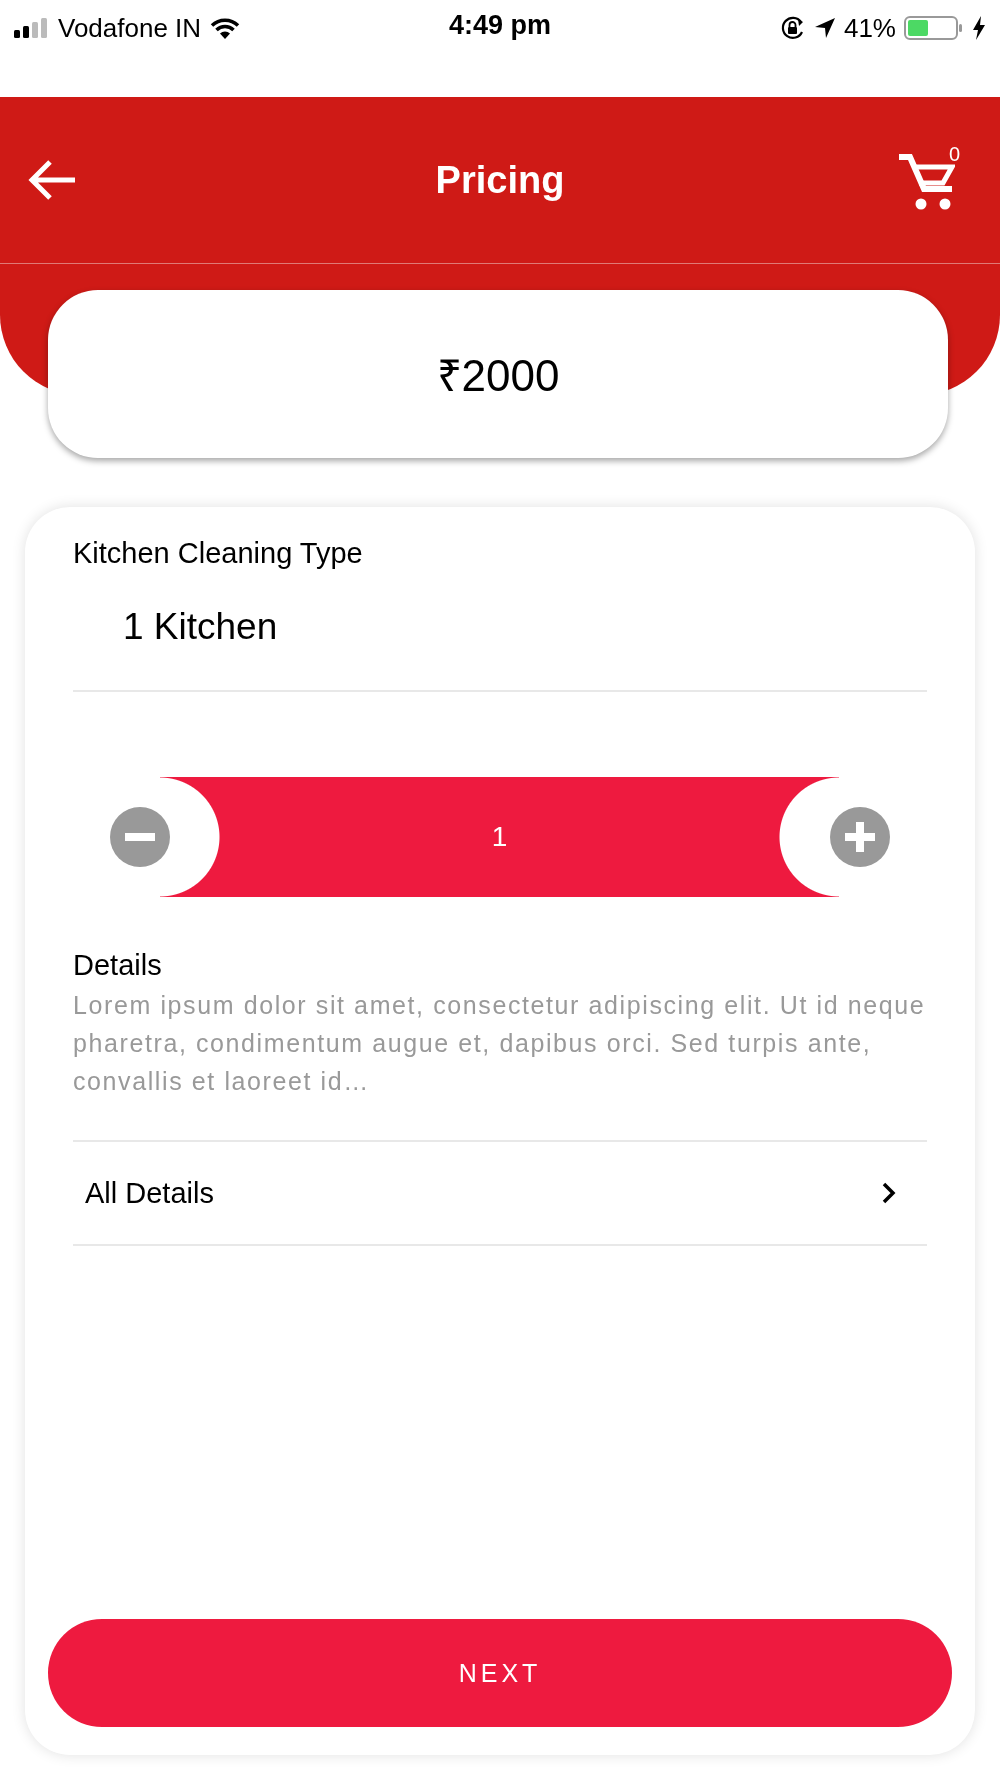 The width and height of the screenshot is (1000, 1778). What do you see at coordinates (200, 627) in the screenshot?
I see `service-value: 1 Kitchen` at bounding box center [200, 627].